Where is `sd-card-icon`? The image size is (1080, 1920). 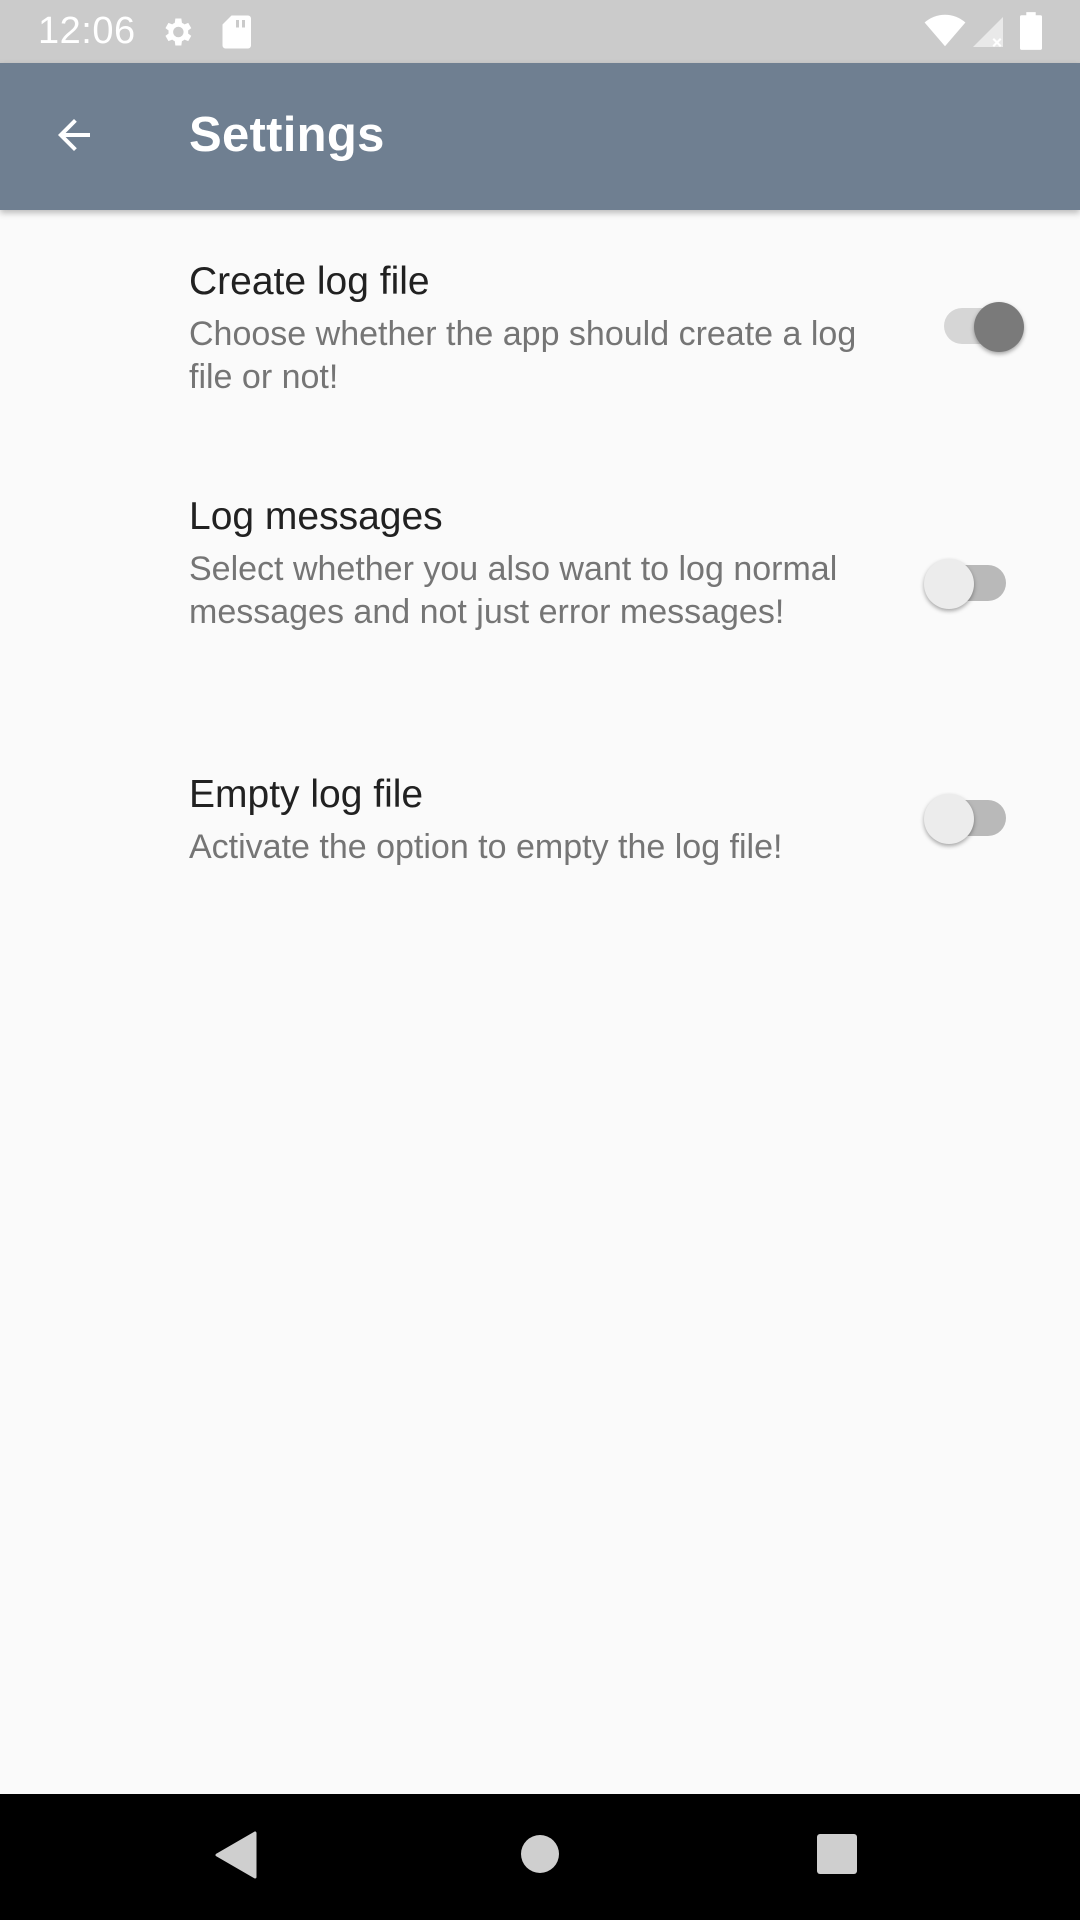
sd-card-icon is located at coordinates (236, 34).